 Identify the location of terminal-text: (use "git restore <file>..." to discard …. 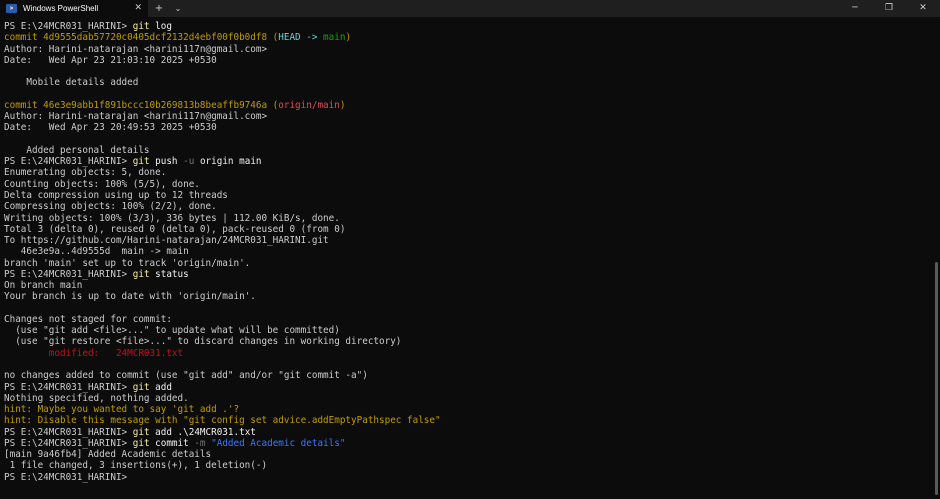
(203, 342).